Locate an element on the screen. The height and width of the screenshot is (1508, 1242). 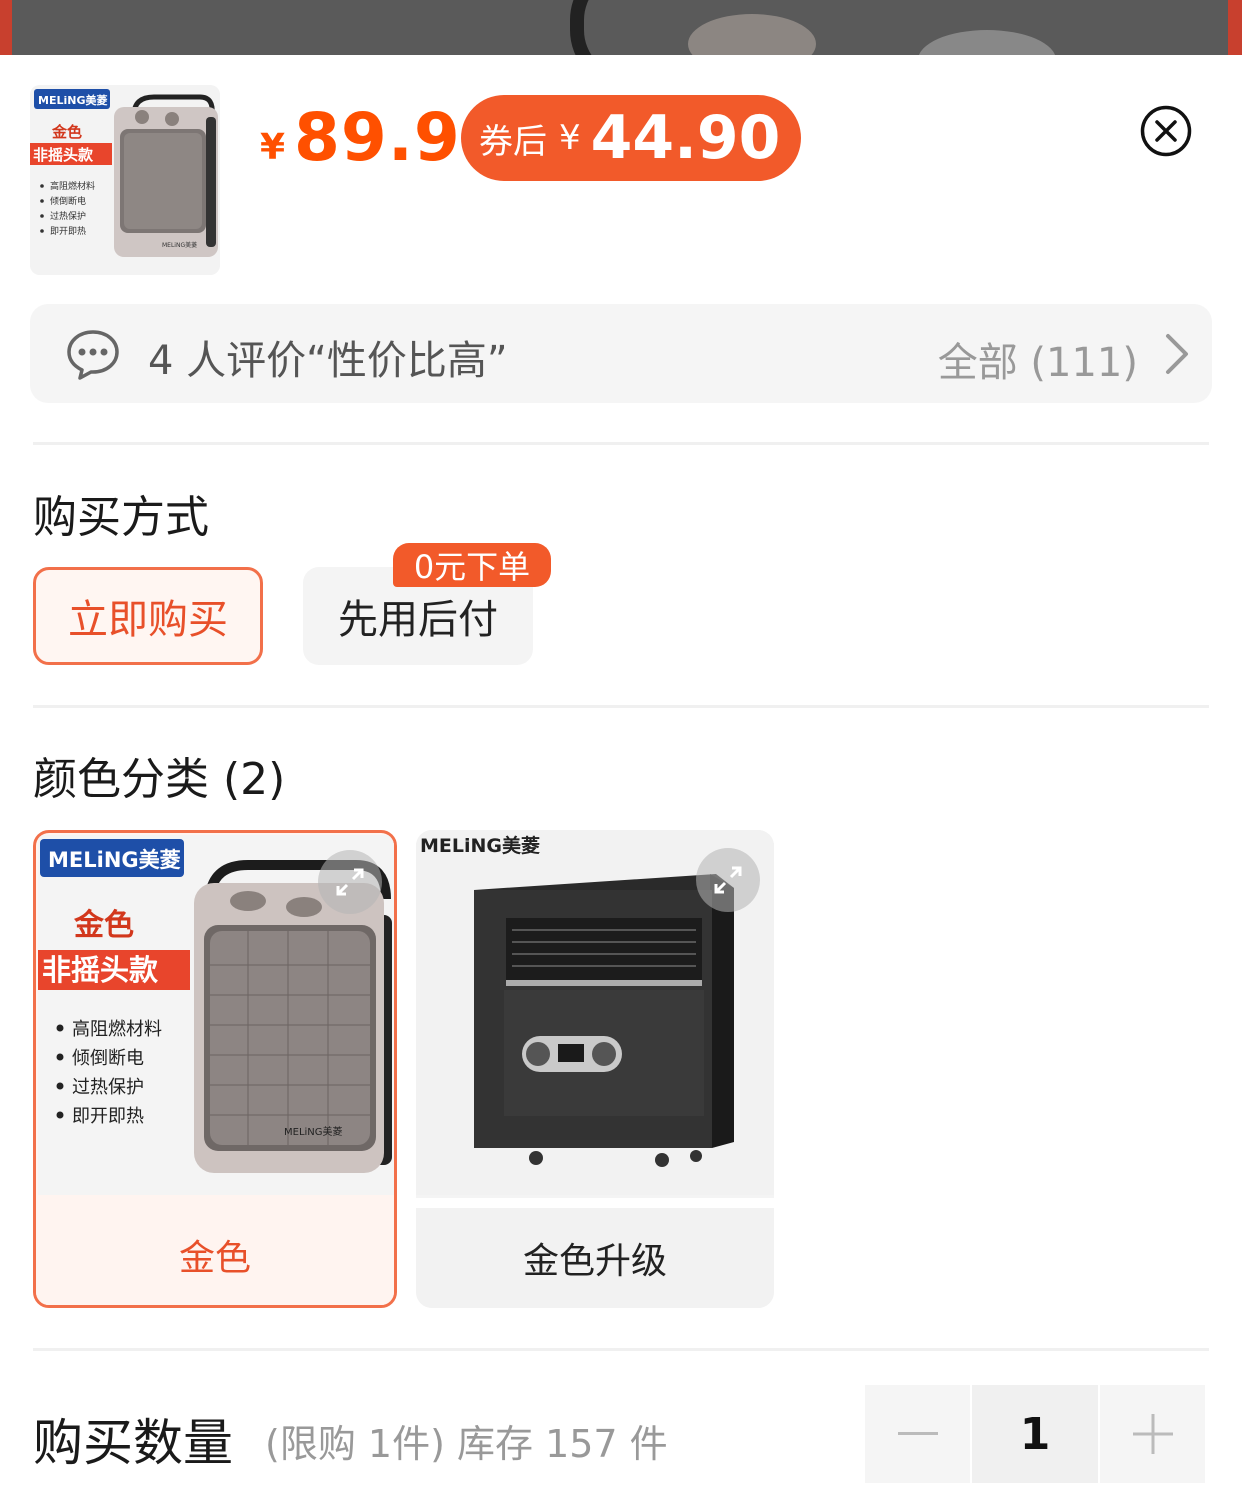
color-category-title: 颜色分类 (2) is located at coordinates (159, 779).